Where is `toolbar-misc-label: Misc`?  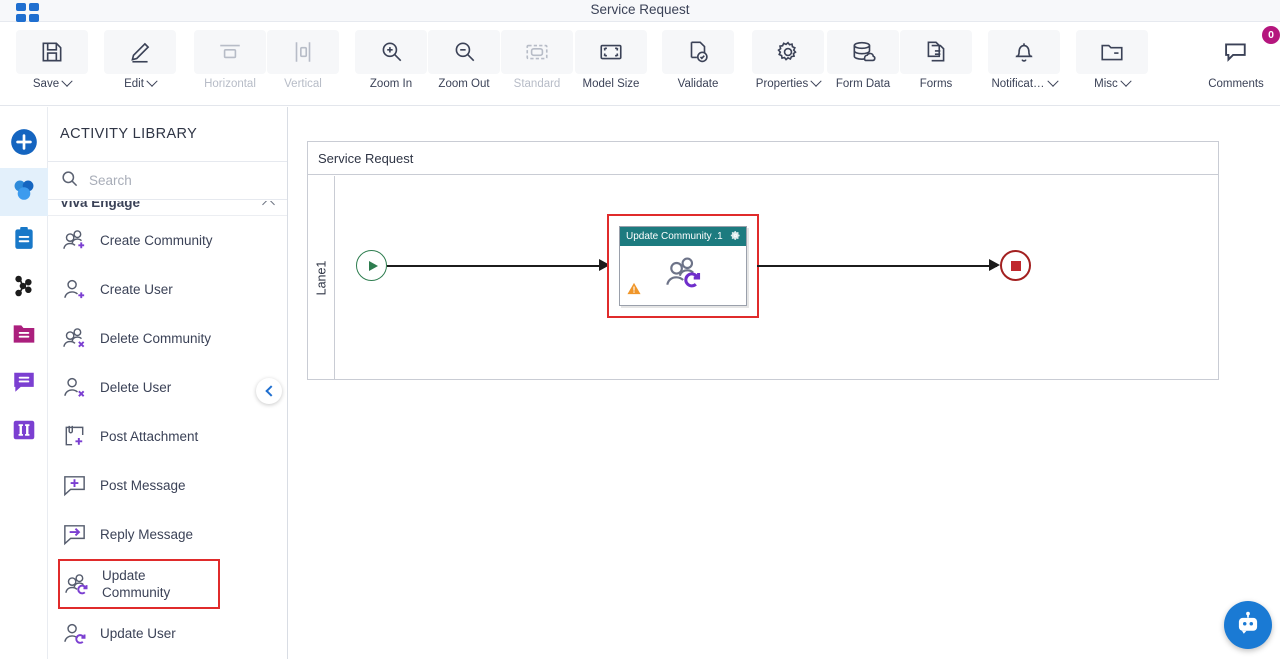
toolbar-misc-label: Misc is located at coordinates (1106, 84).